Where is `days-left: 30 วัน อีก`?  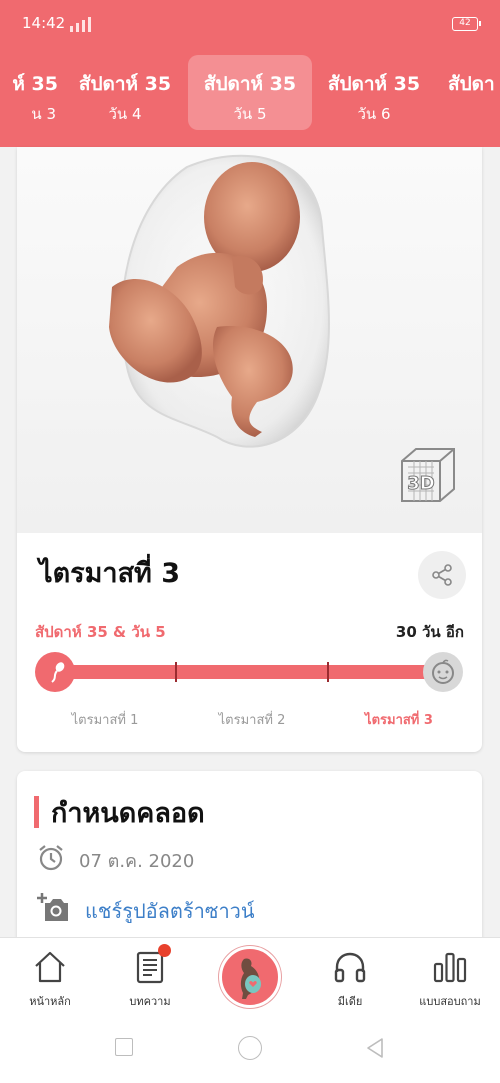
days-left: 30 วัน อีก is located at coordinates (429, 632).